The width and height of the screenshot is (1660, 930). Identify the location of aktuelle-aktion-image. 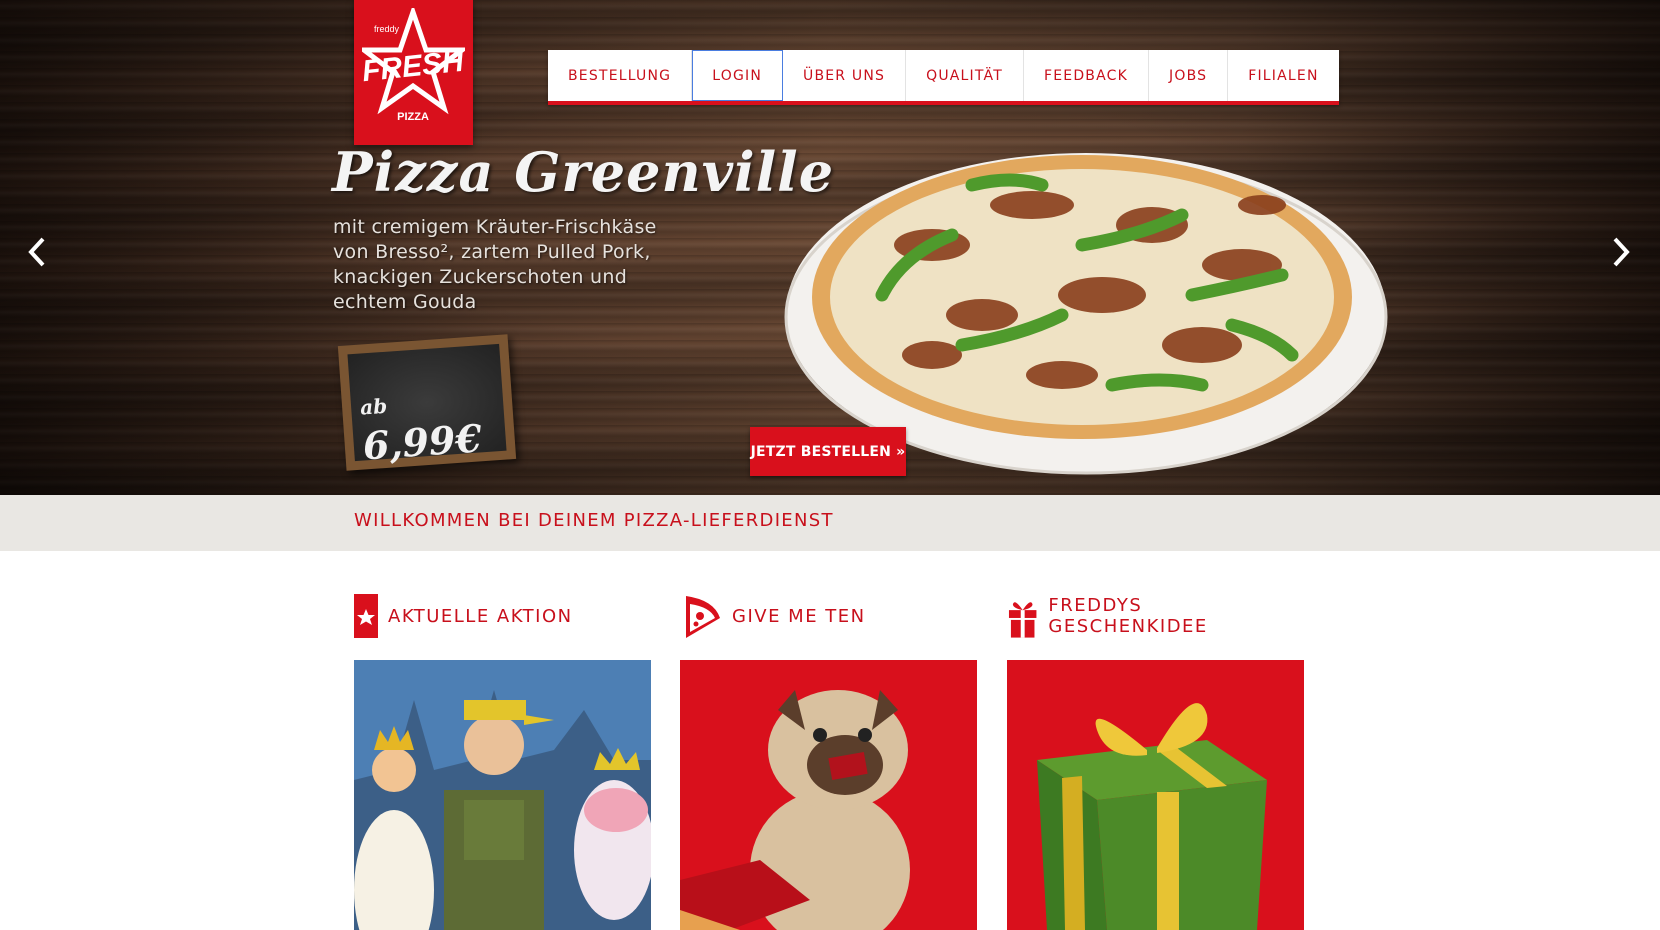
(502, 795).